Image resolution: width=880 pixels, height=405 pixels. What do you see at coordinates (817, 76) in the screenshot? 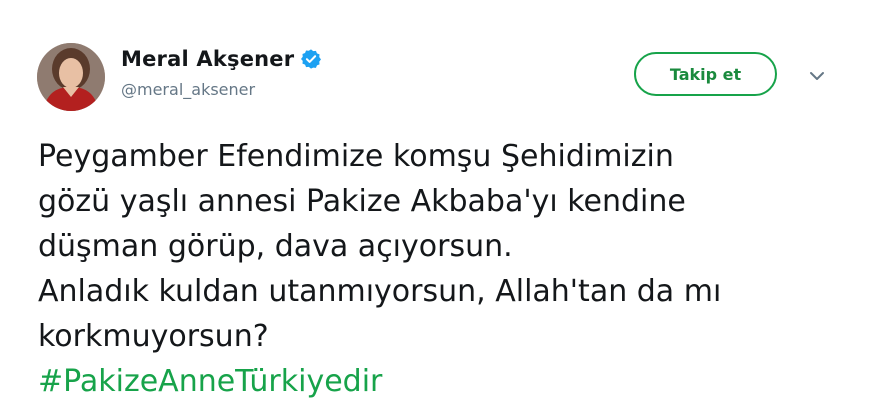
I see `chevron-down-icon` at bounding box center [817, 76].